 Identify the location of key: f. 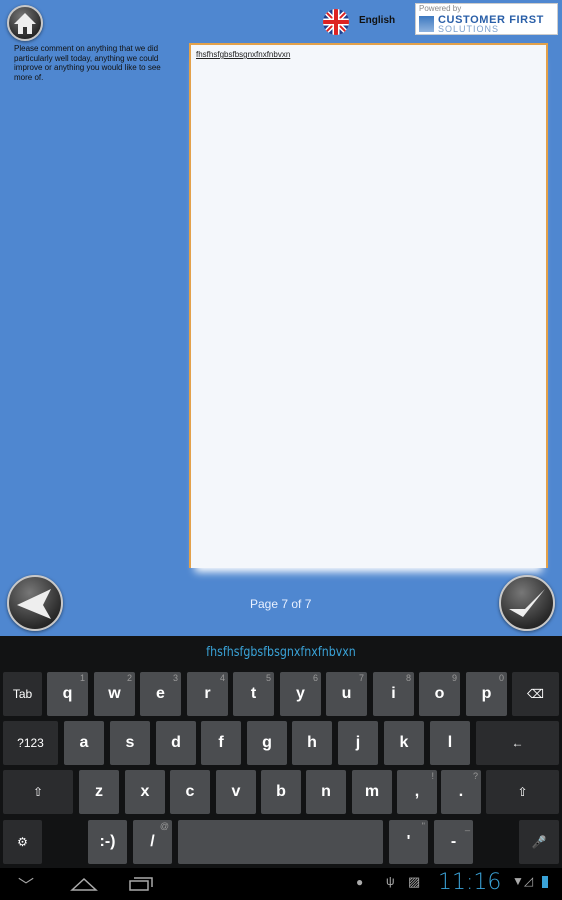
(221, 743).